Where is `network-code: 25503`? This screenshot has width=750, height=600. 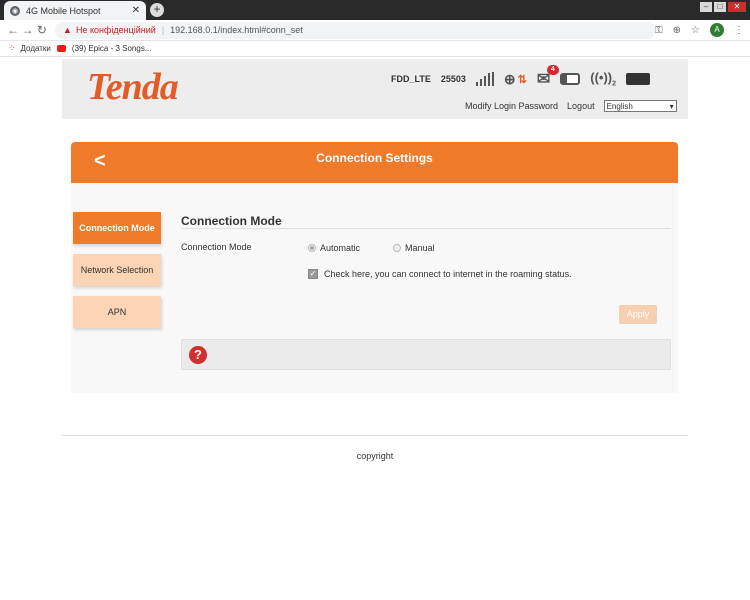
network-code: 25503 is located at coordinates (453, 79).